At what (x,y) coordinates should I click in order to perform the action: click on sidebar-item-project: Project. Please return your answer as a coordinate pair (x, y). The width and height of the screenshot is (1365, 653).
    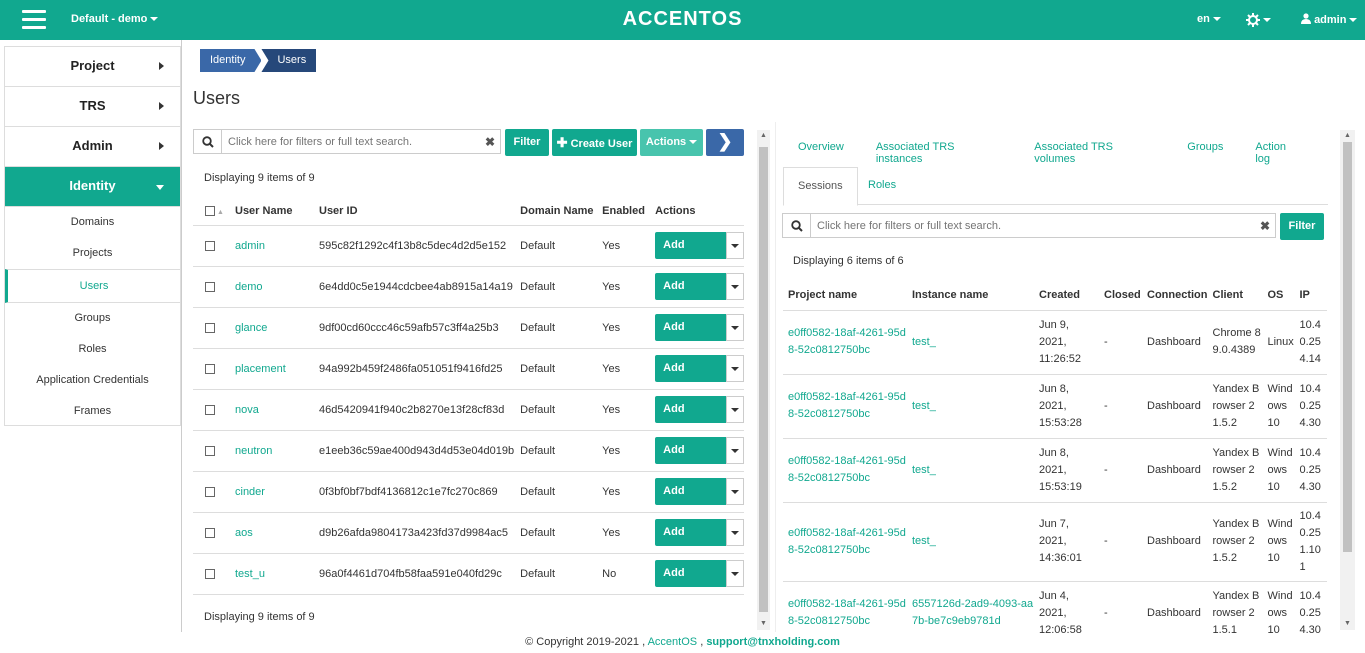
    Looking at the image, I should click on (92, 67).